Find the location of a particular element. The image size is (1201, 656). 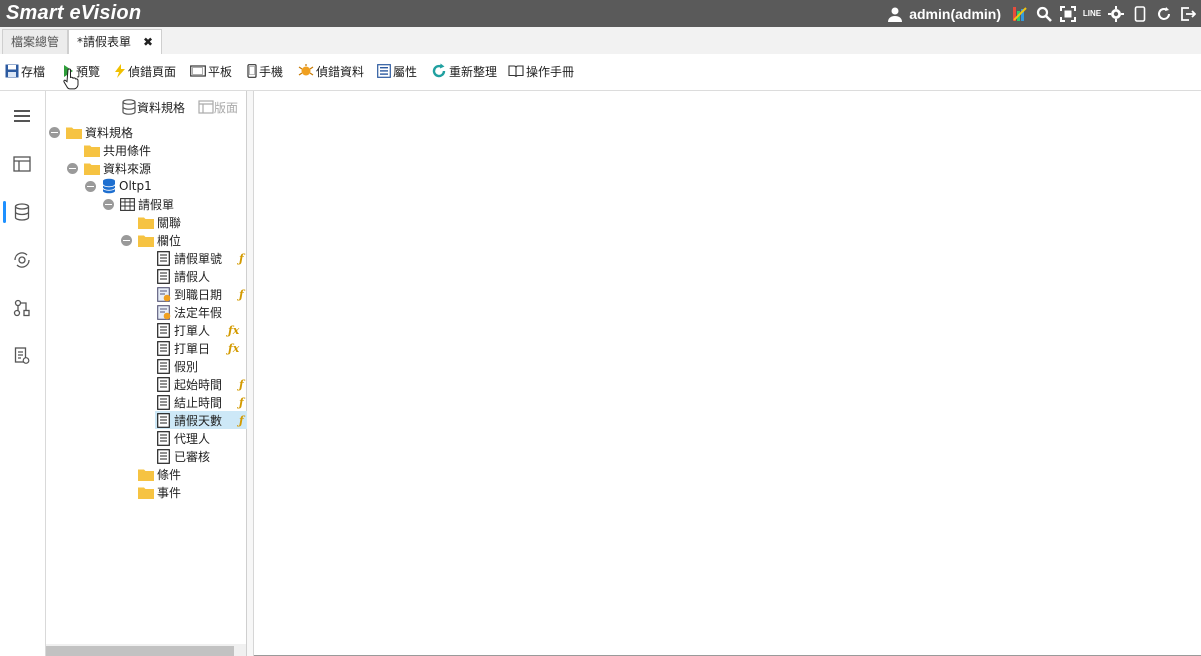

tree-field-item: 請假單號 ƒ is located at coordinates (201, 258).